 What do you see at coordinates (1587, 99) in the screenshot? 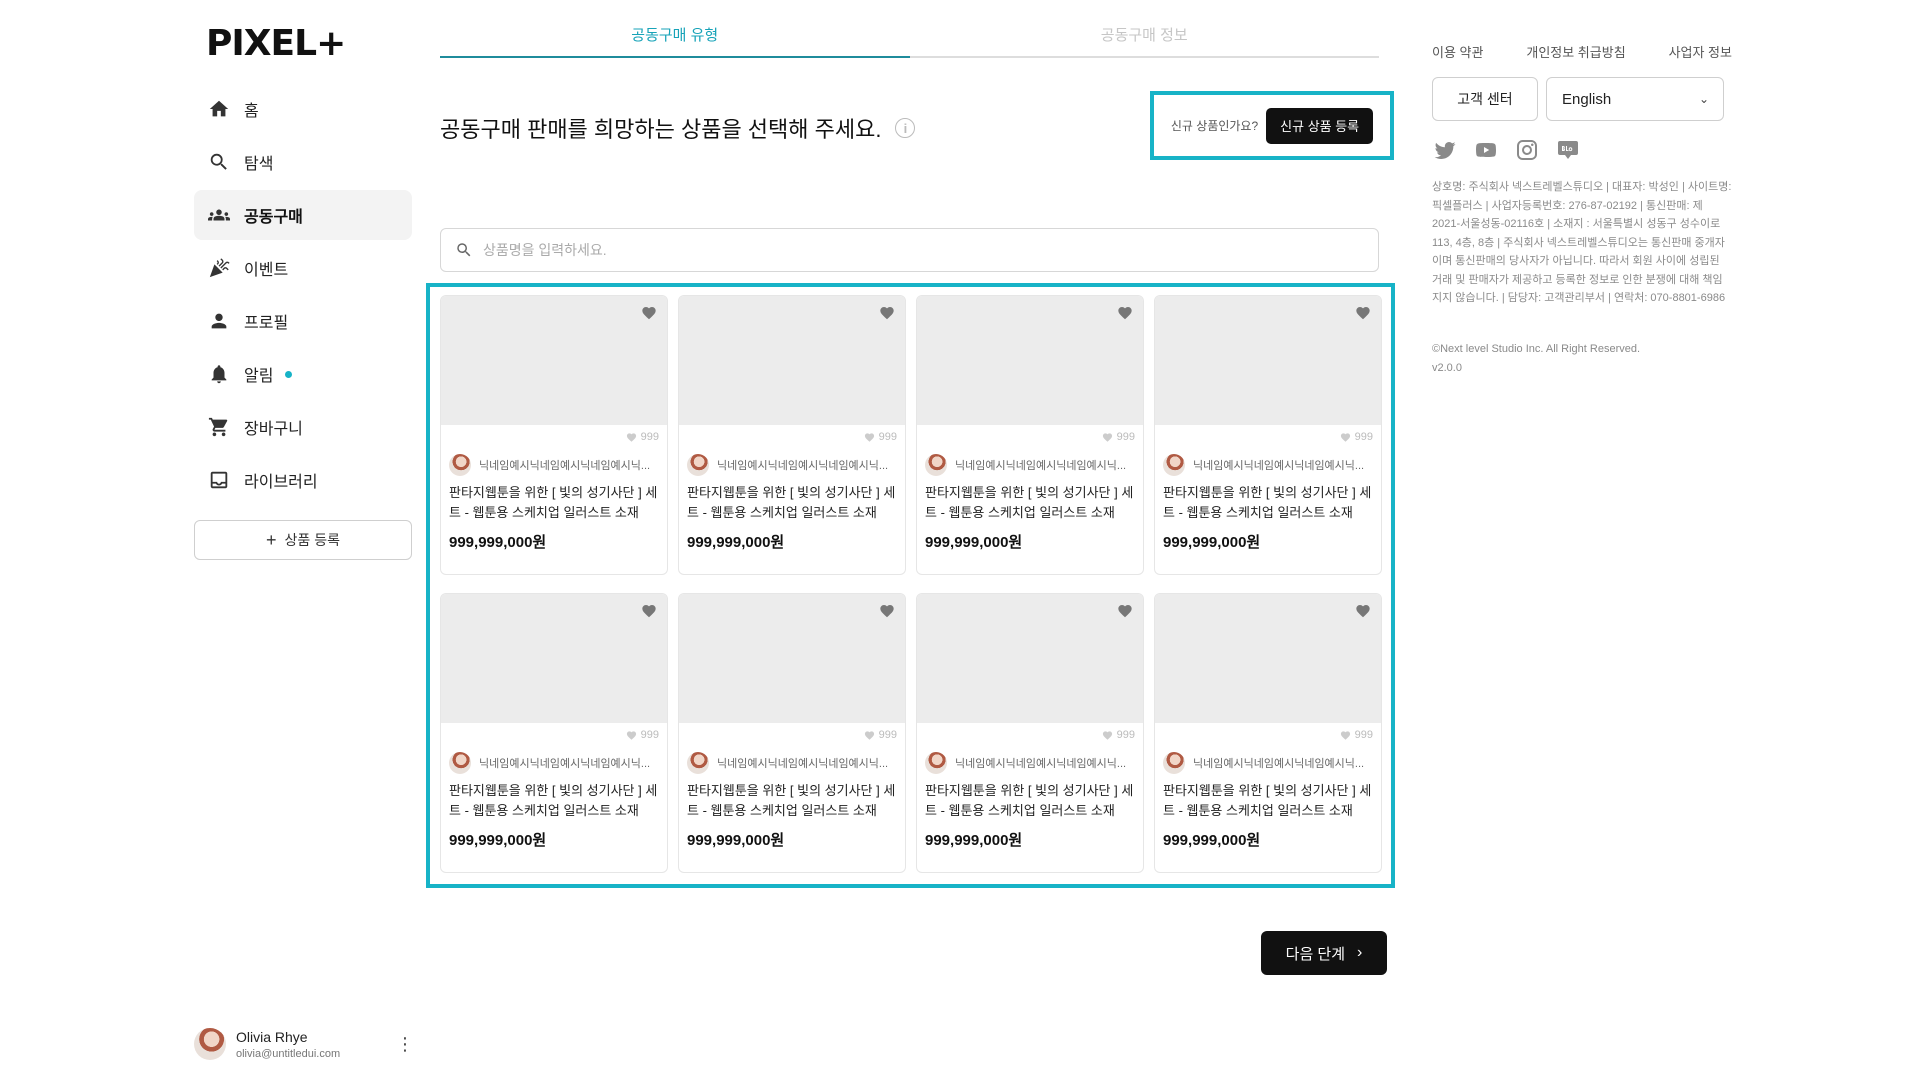
I see `language-value: English` at bounding box center [1587, 99].